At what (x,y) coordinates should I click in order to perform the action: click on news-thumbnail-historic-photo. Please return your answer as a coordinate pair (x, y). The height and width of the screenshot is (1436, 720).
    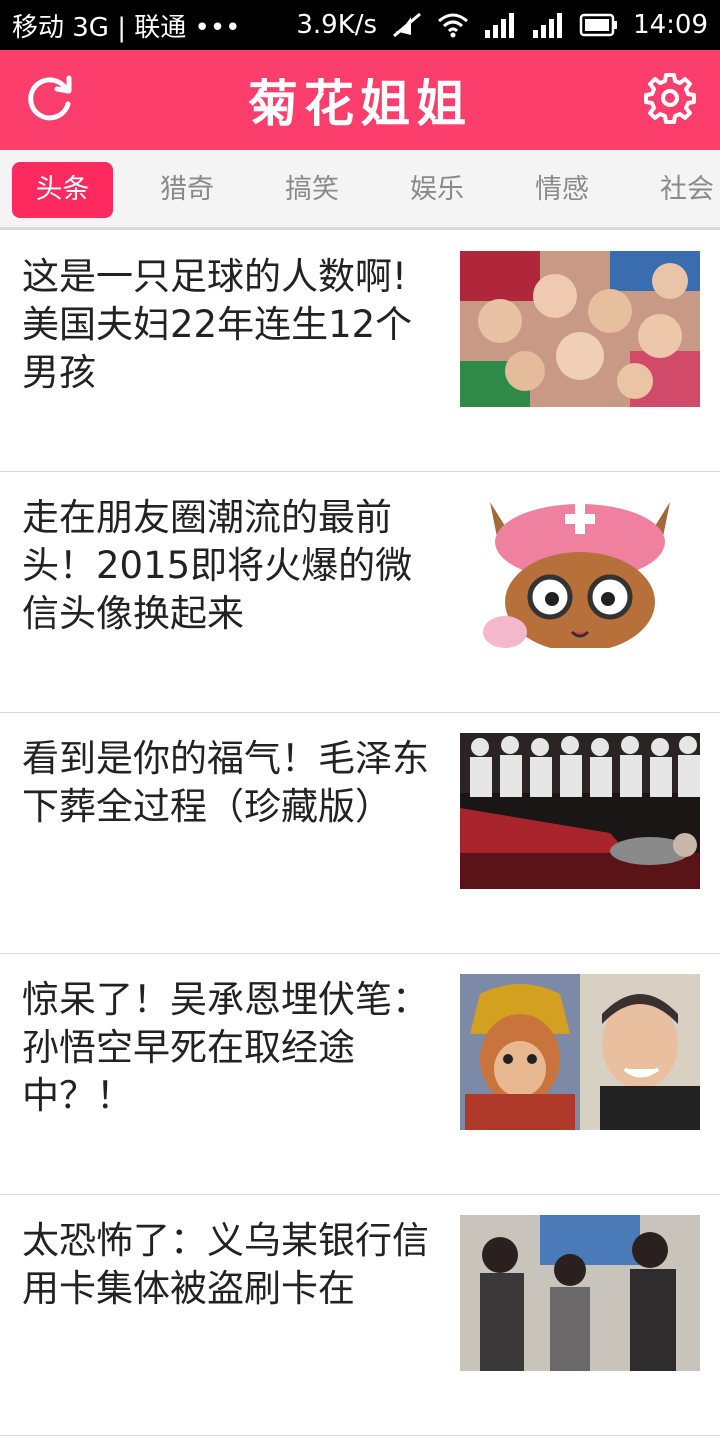
    Looking at the image, I should click on (580, 811).